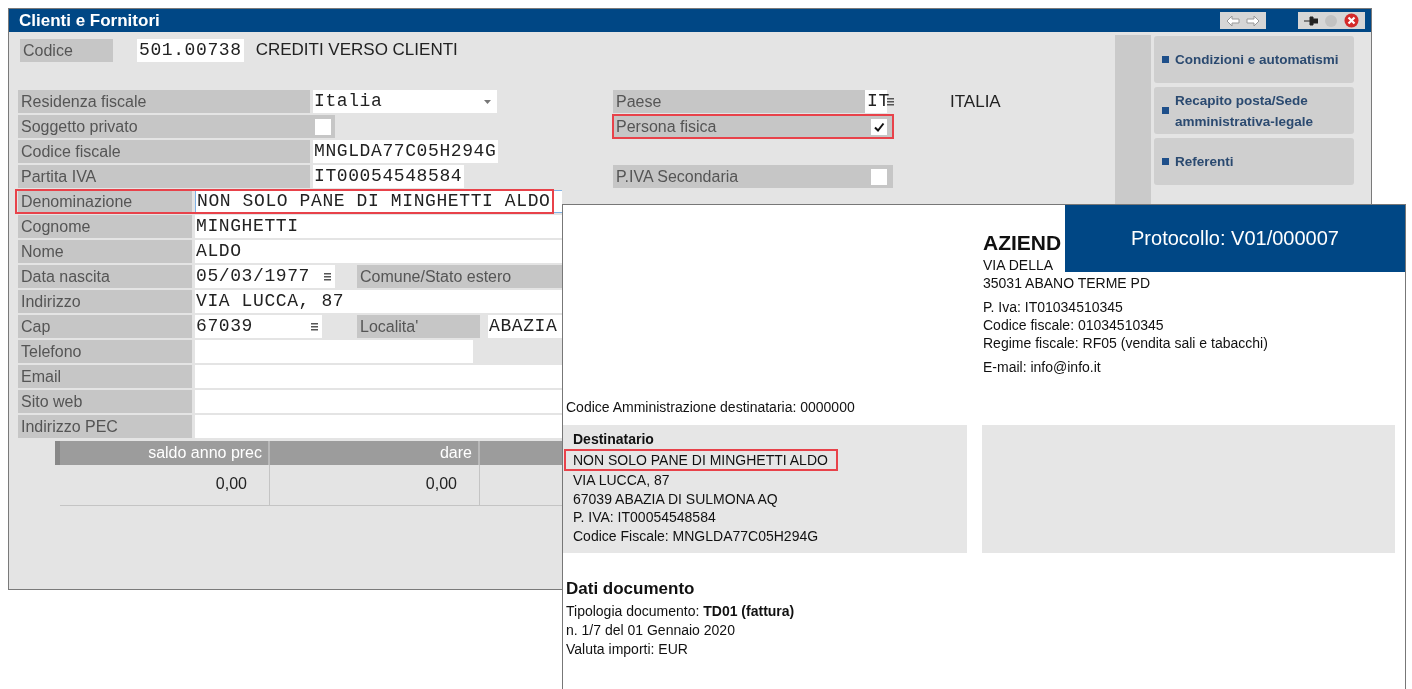  What do you see at coordinates (696, 535) in the screenshot?
I see `recipient-line: Codice Fiscale: MNGLDA77C05H294G` at bounding box center [696, 535].